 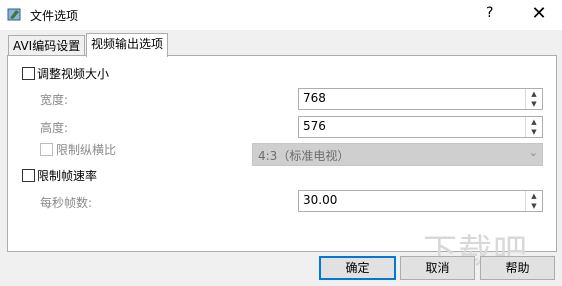 What do you see at coordinates (314, 98) in the screenshot?
I see `width-value: 768` at bounding box center [314, 98].